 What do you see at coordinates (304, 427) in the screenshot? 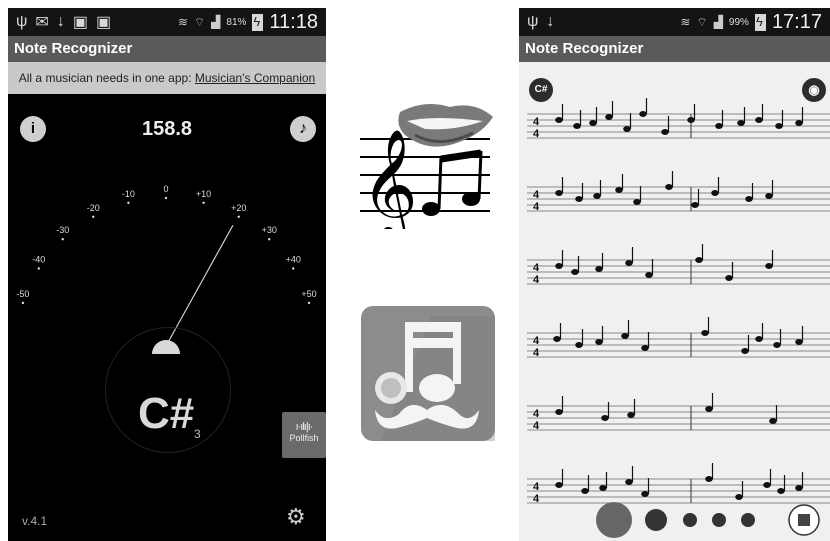
I see `pollfish-icon: ı·ılı|ı·` at bounding box center [304, 427].